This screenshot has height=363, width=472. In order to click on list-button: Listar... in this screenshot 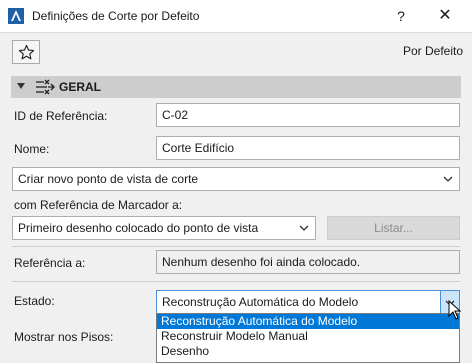, I will do `click(393, 228)`.